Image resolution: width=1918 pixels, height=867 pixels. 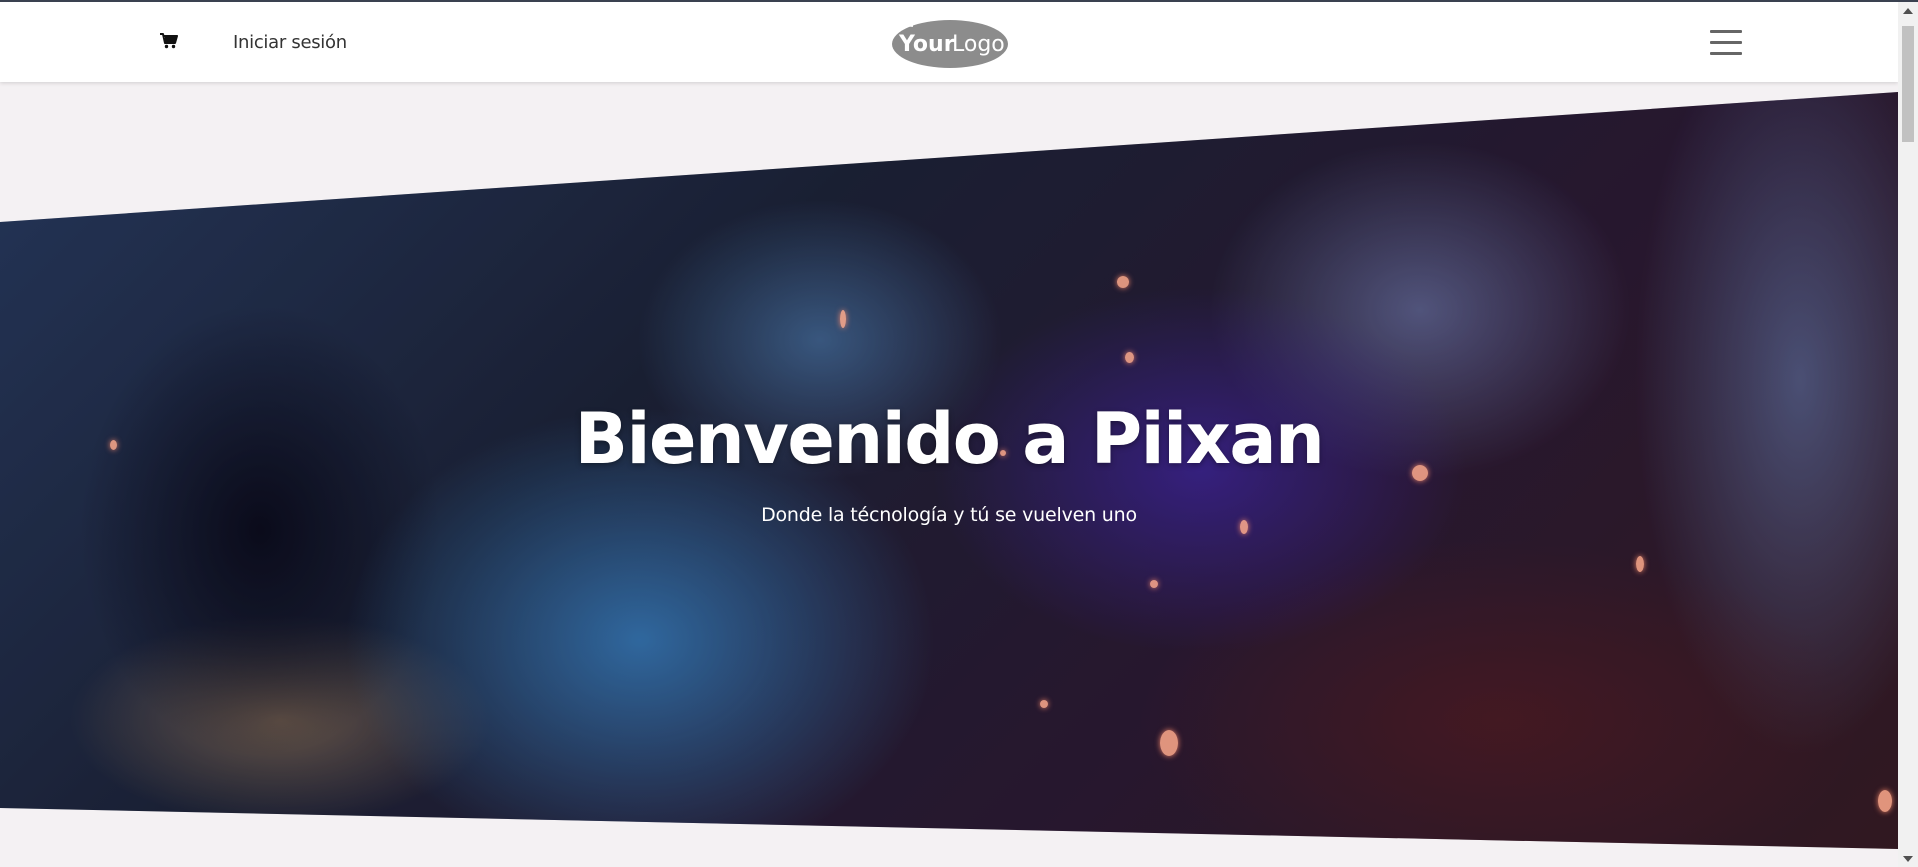 I want to click on logo-image: Your Logo, so click(x=950, y=44).